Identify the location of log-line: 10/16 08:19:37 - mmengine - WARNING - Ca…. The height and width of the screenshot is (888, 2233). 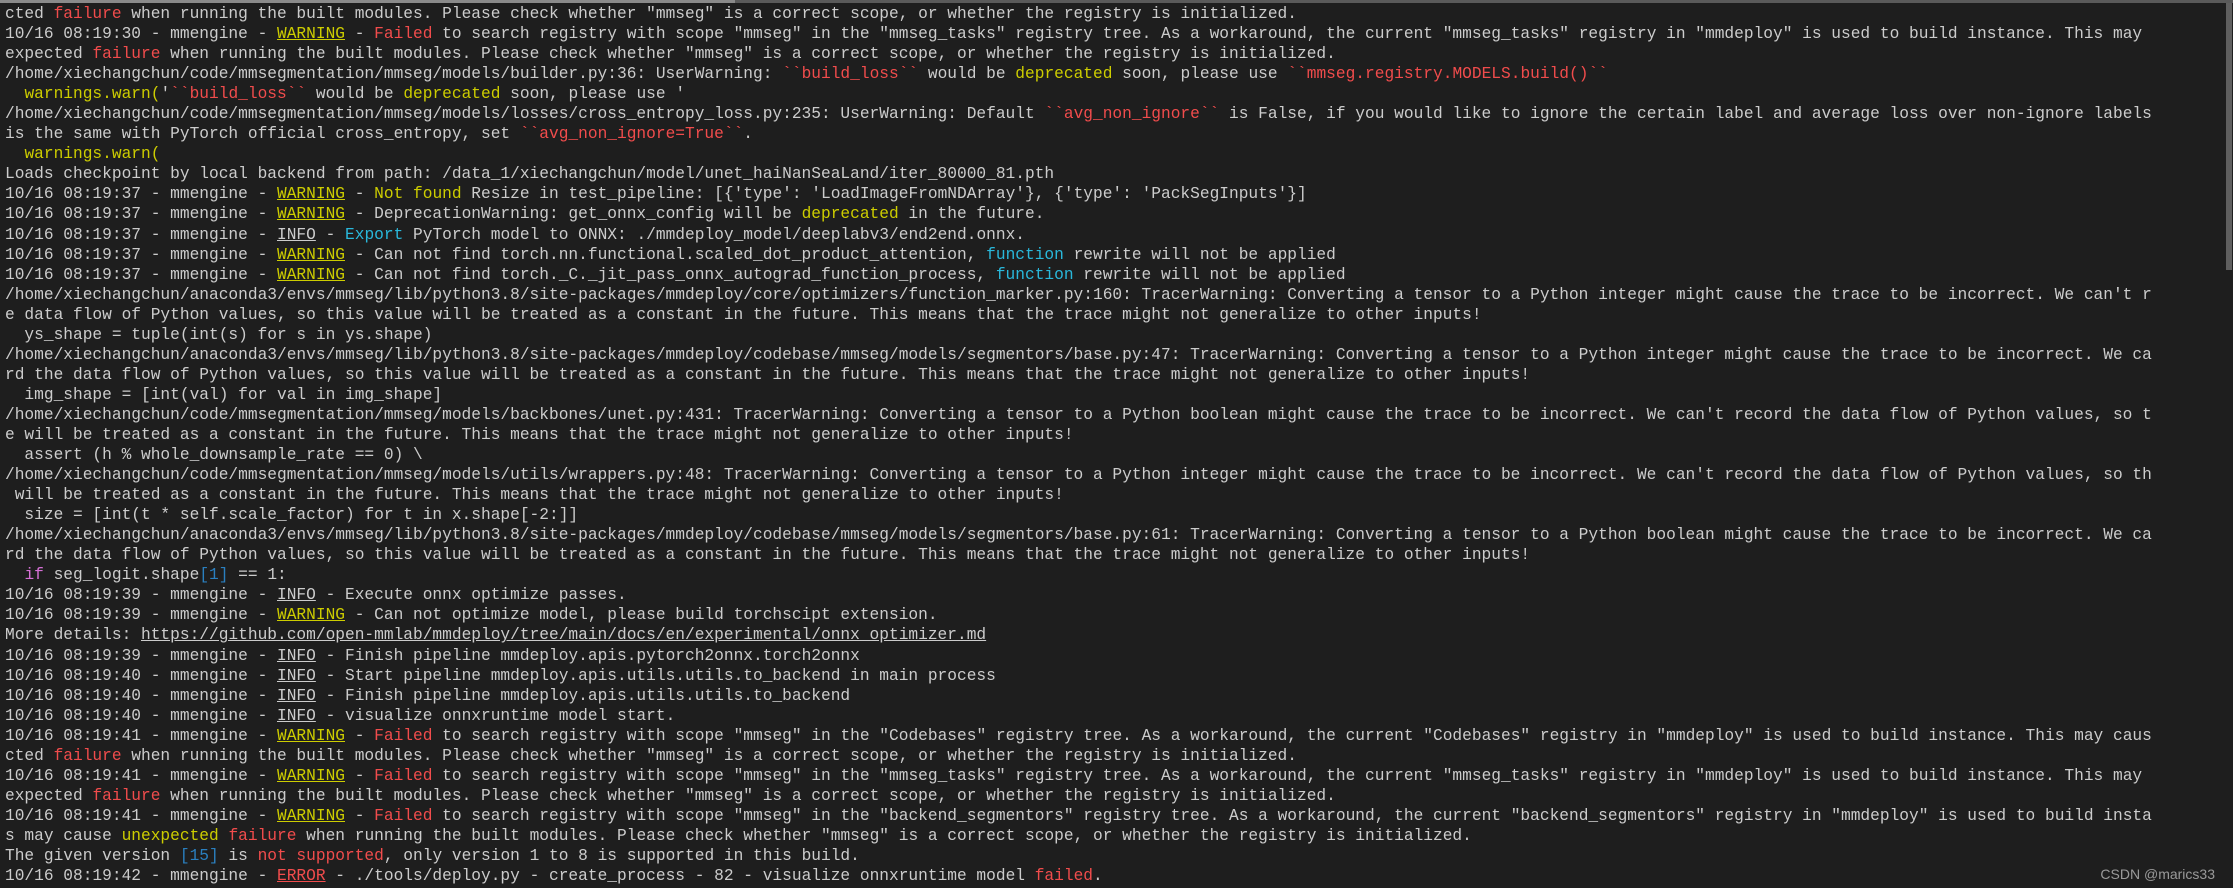
(1112, 275).